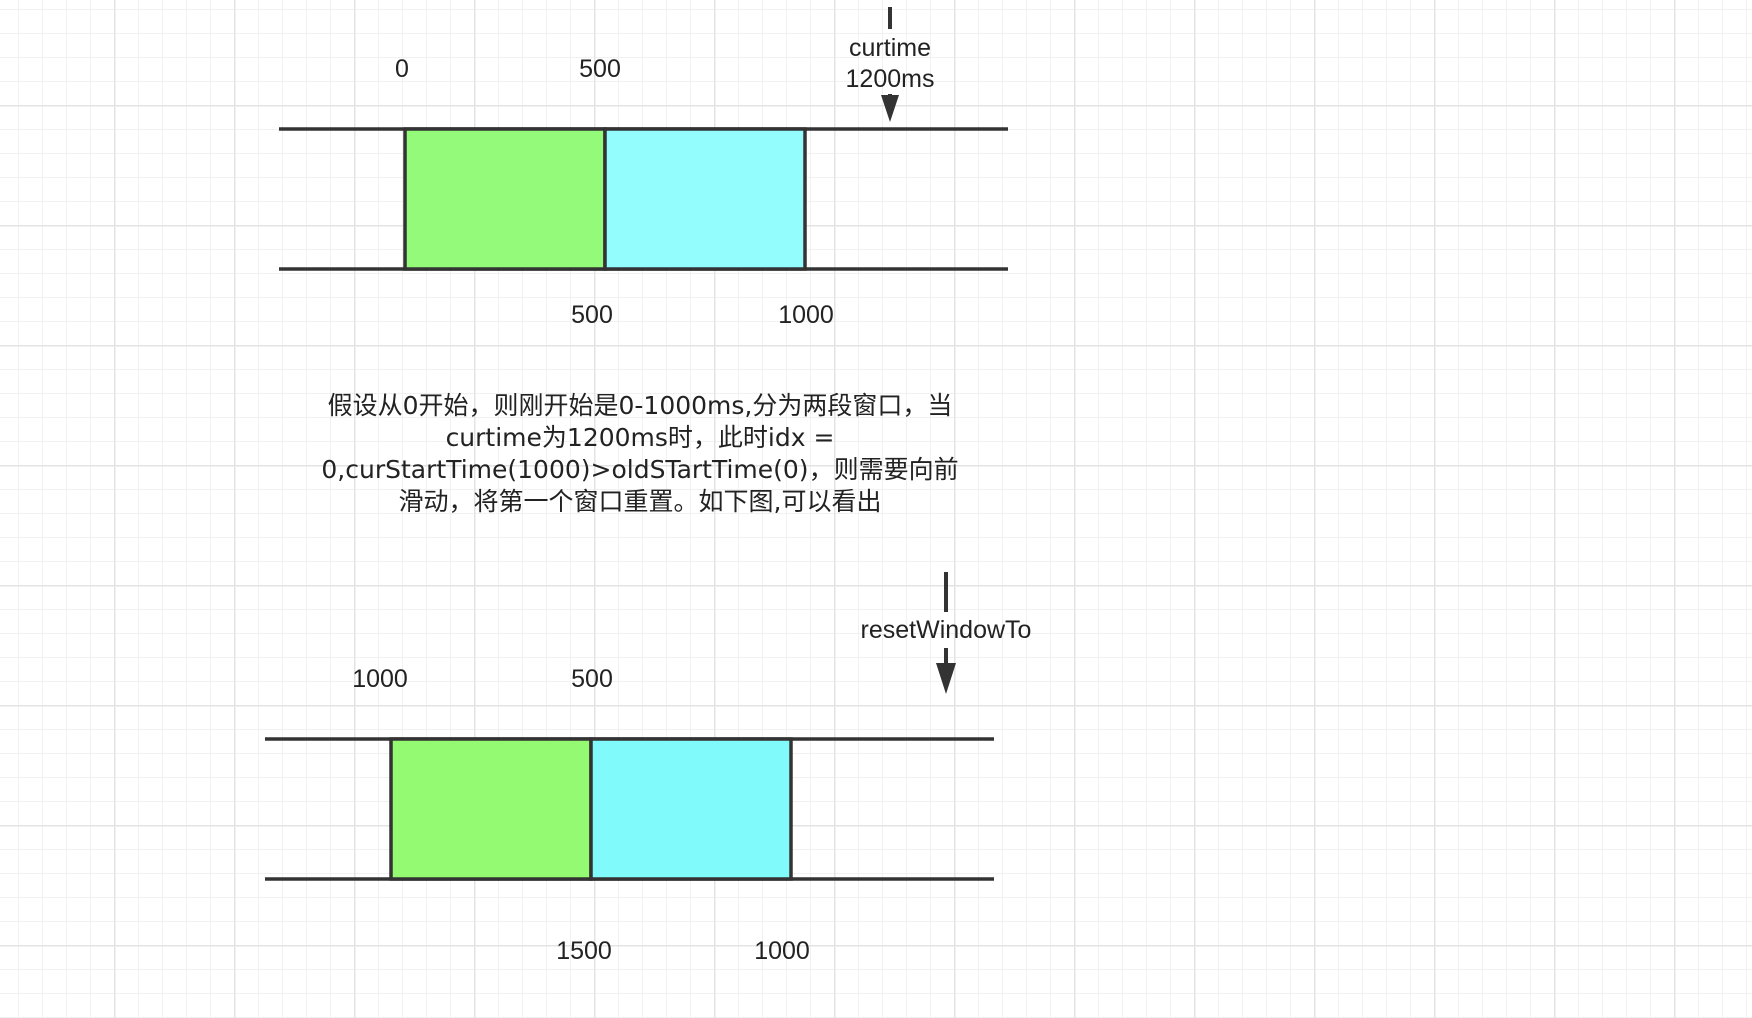  What do you see at coordinates (782, 951) in the screenshot?
I see `bottom-label-below-end: 1000` at bounding box center [782, 951].